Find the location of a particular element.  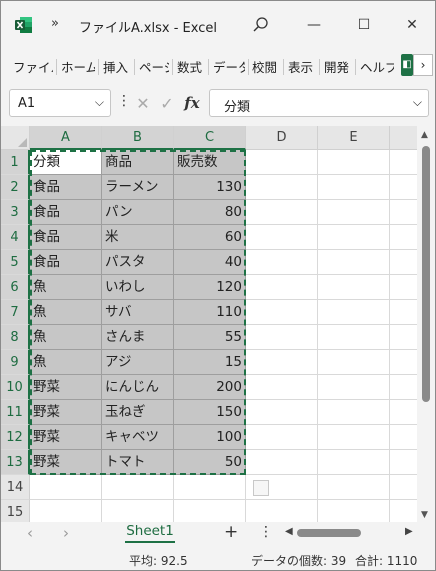

cell-a14 is located at coordinates (66, 487).